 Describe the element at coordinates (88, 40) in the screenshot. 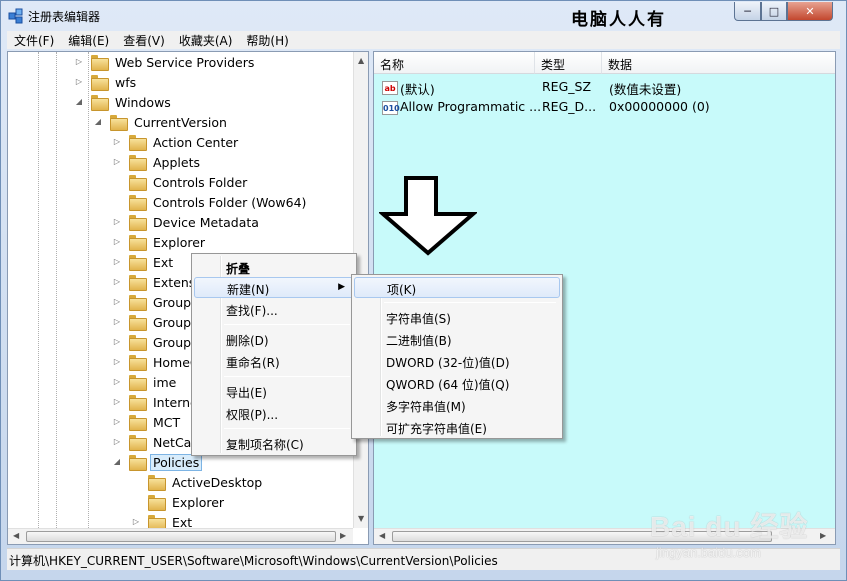

I see `menu-edit: 编辑(E)` at that location.